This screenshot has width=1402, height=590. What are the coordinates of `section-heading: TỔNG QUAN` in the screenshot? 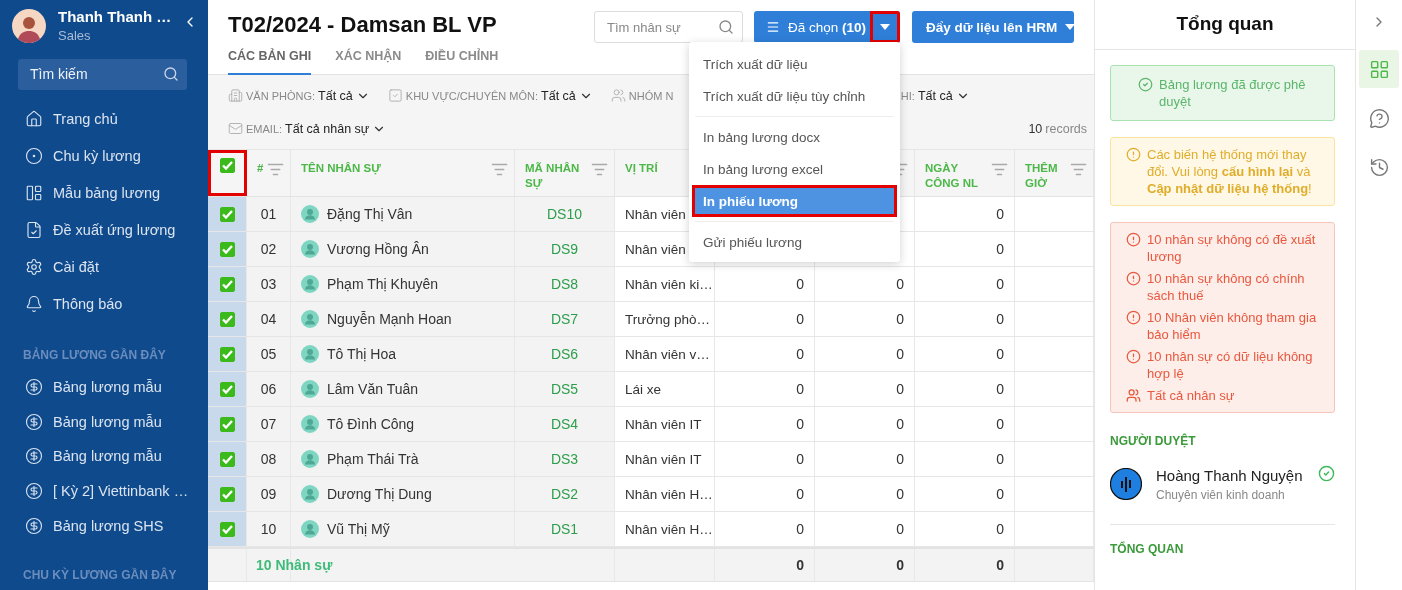 It's located at (1147, 549).